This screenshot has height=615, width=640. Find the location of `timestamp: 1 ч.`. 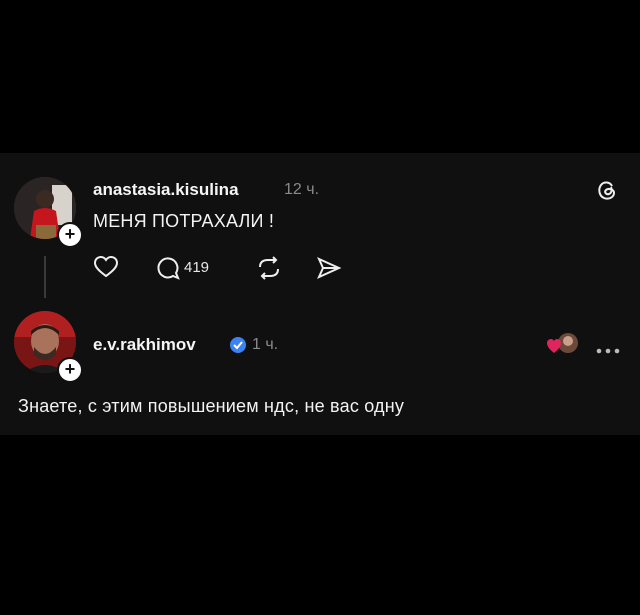

timestamp: 1 ч. is located at coordinates (265, 344).